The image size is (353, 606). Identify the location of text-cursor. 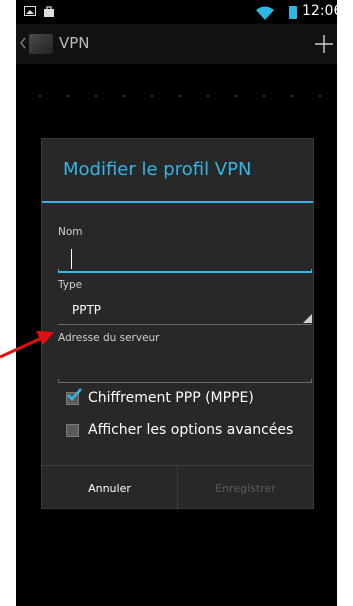
(71, 259).